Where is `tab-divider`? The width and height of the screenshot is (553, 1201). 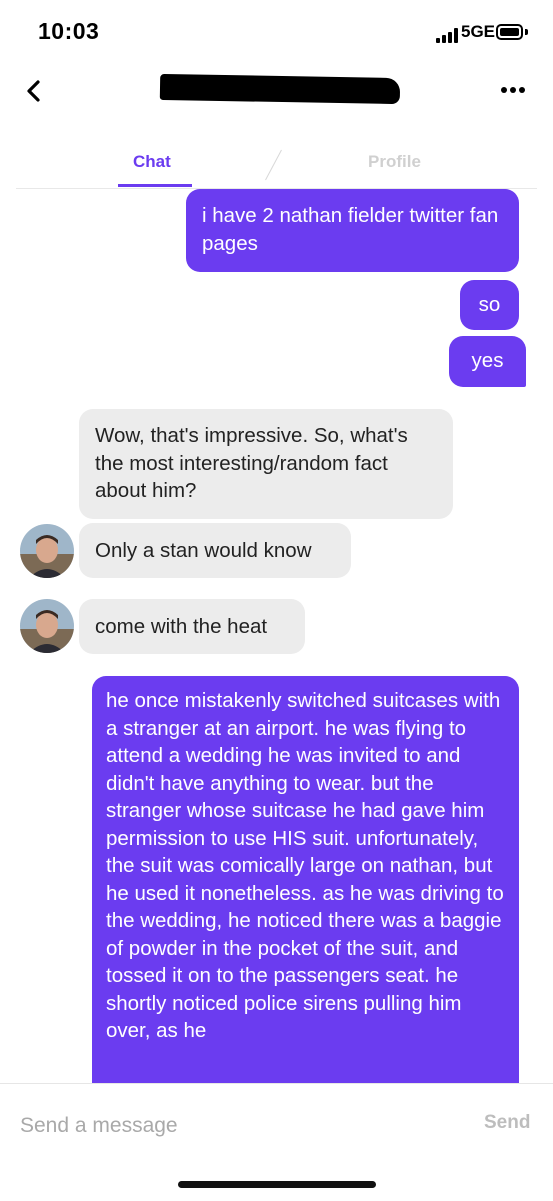 tab-divider is located at coordinates (273, 165).